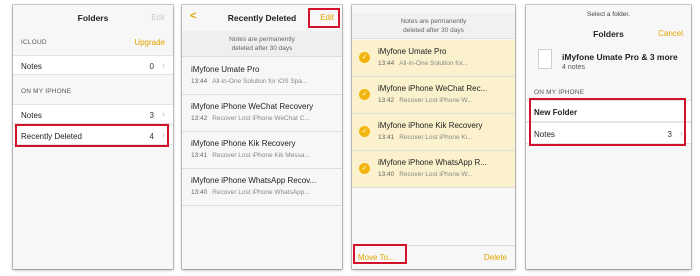 This screenshot has height=276, width=700. Describe the element at coordinates (151, 136) in the screenshot. I see `folder-count: 4` at that location.